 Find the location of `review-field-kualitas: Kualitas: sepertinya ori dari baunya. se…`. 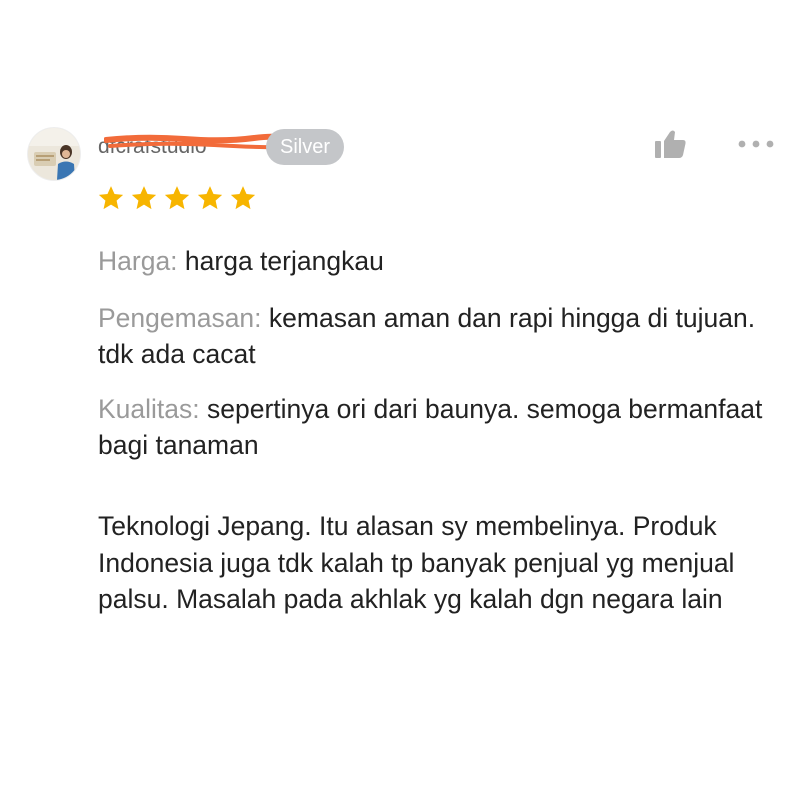

review-field-kualitas: Kualitas: sepertinya ori dari baunya. se… is located at coordinates (438, 427).